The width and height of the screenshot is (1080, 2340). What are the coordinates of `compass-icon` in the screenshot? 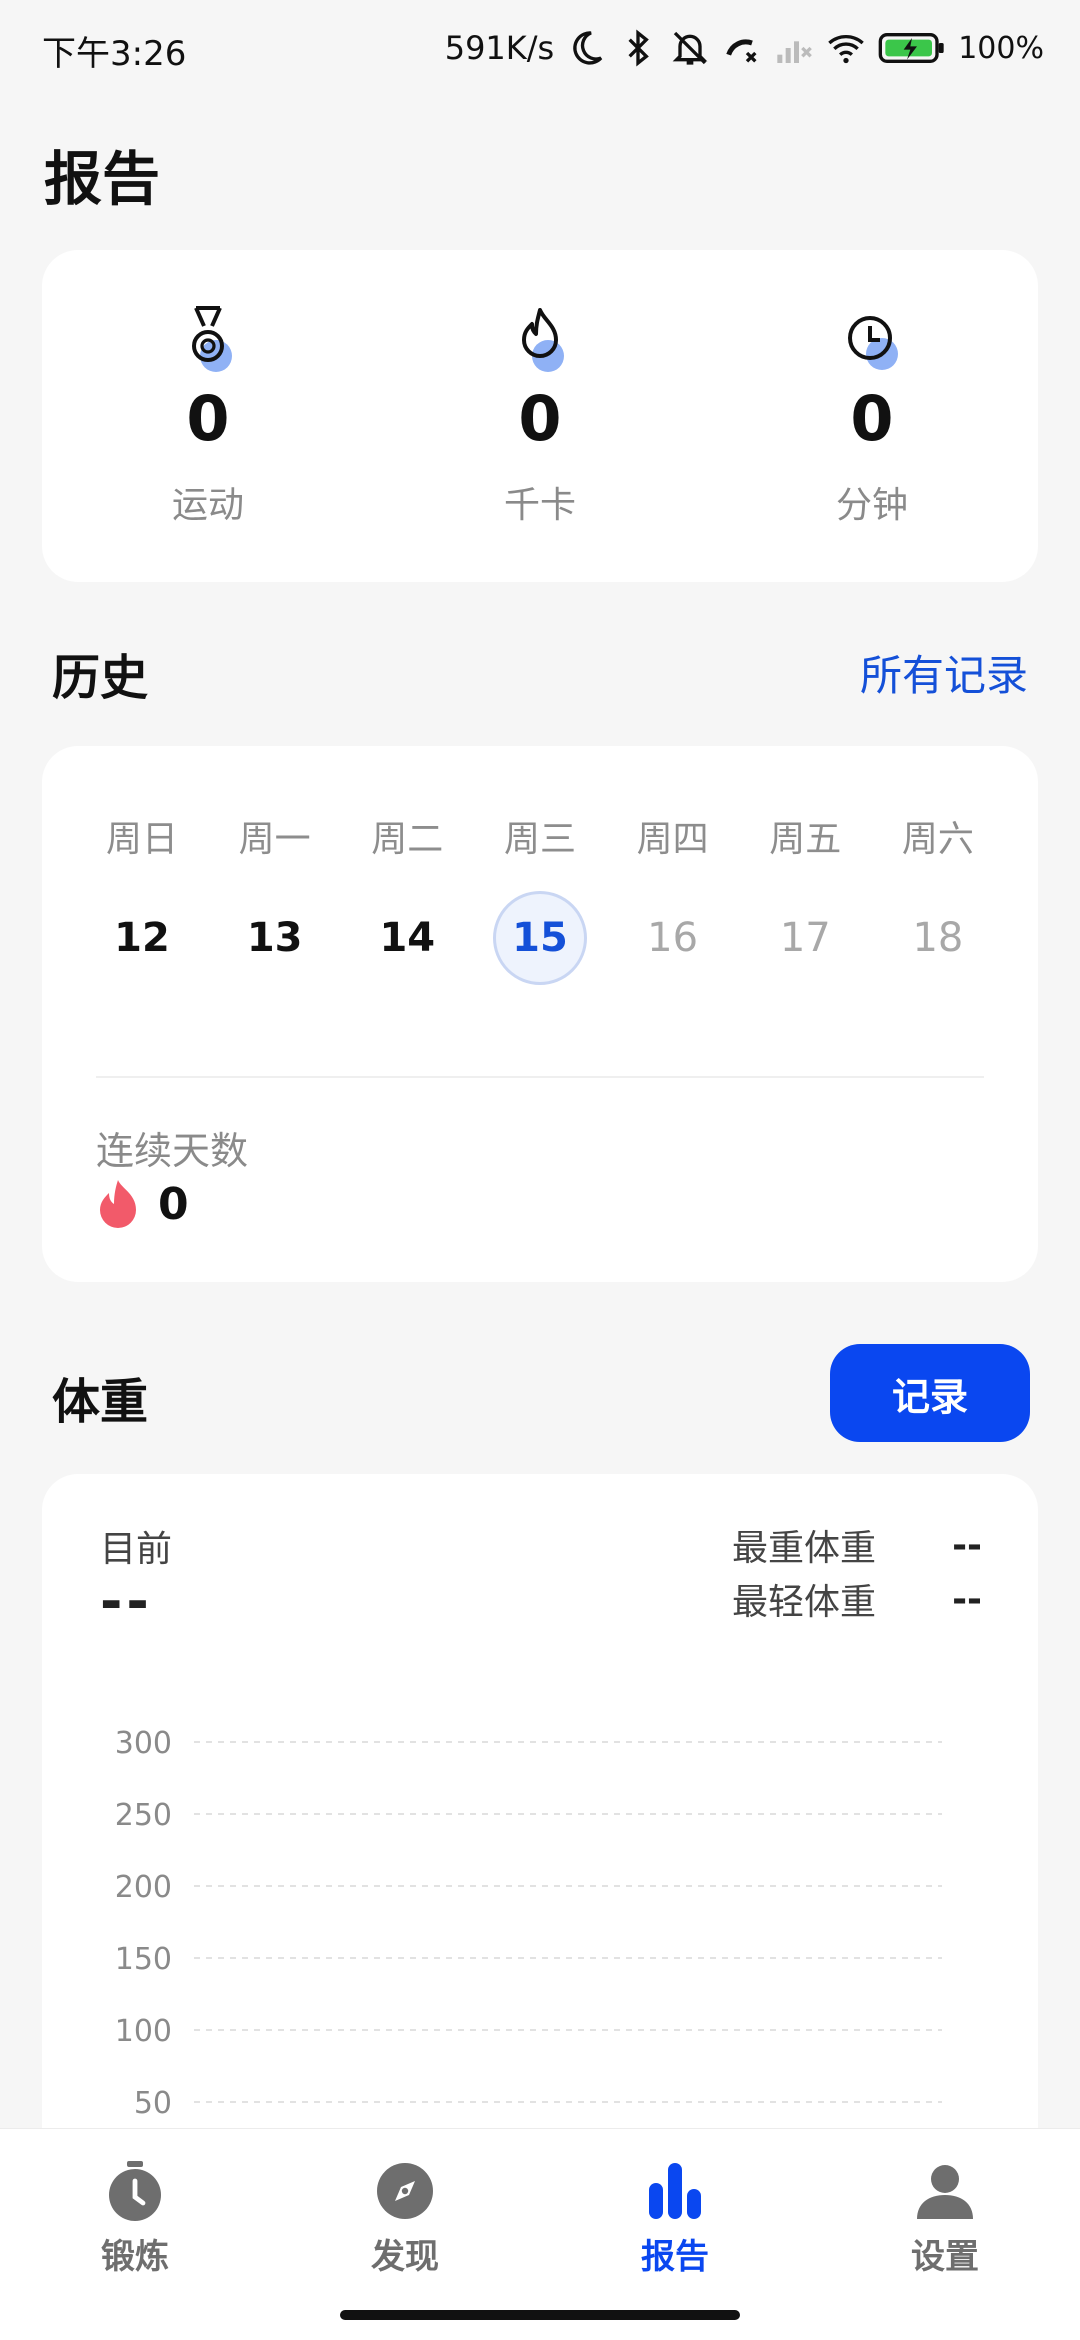 It's located at (405, 2191).